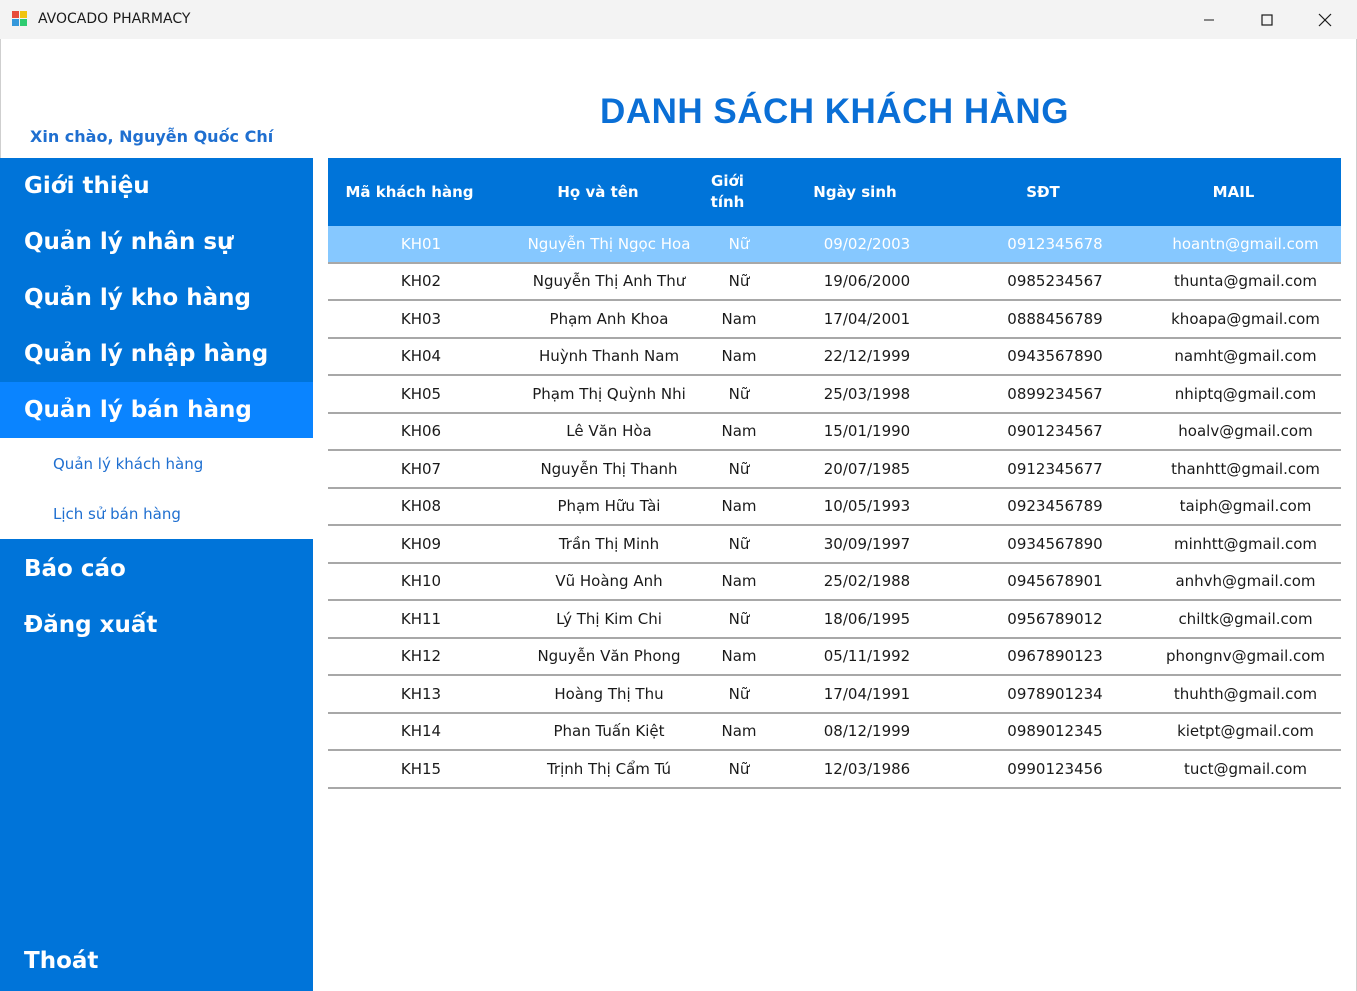  Describe the element at coordinates (609, 432) in the screenshot. I see `table-cell: Lê Văn Hòa` at that location.